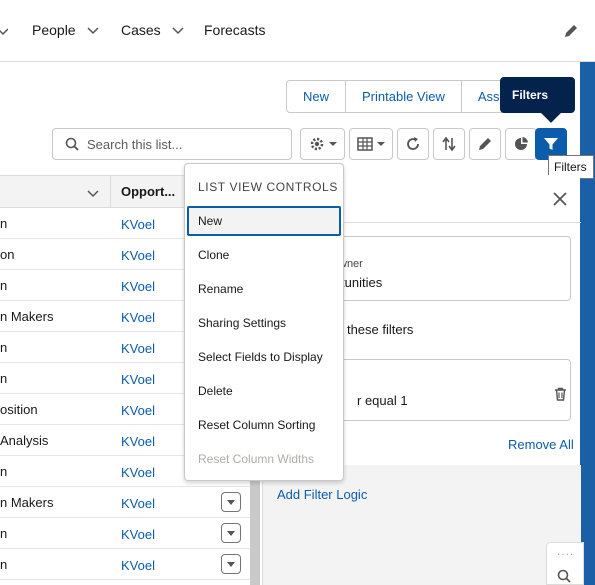  What do you see at coordinates (297, 31) in the screenshot?
I see `top-navigation: People Cases Forecasts` at bounding box center [297, 31].